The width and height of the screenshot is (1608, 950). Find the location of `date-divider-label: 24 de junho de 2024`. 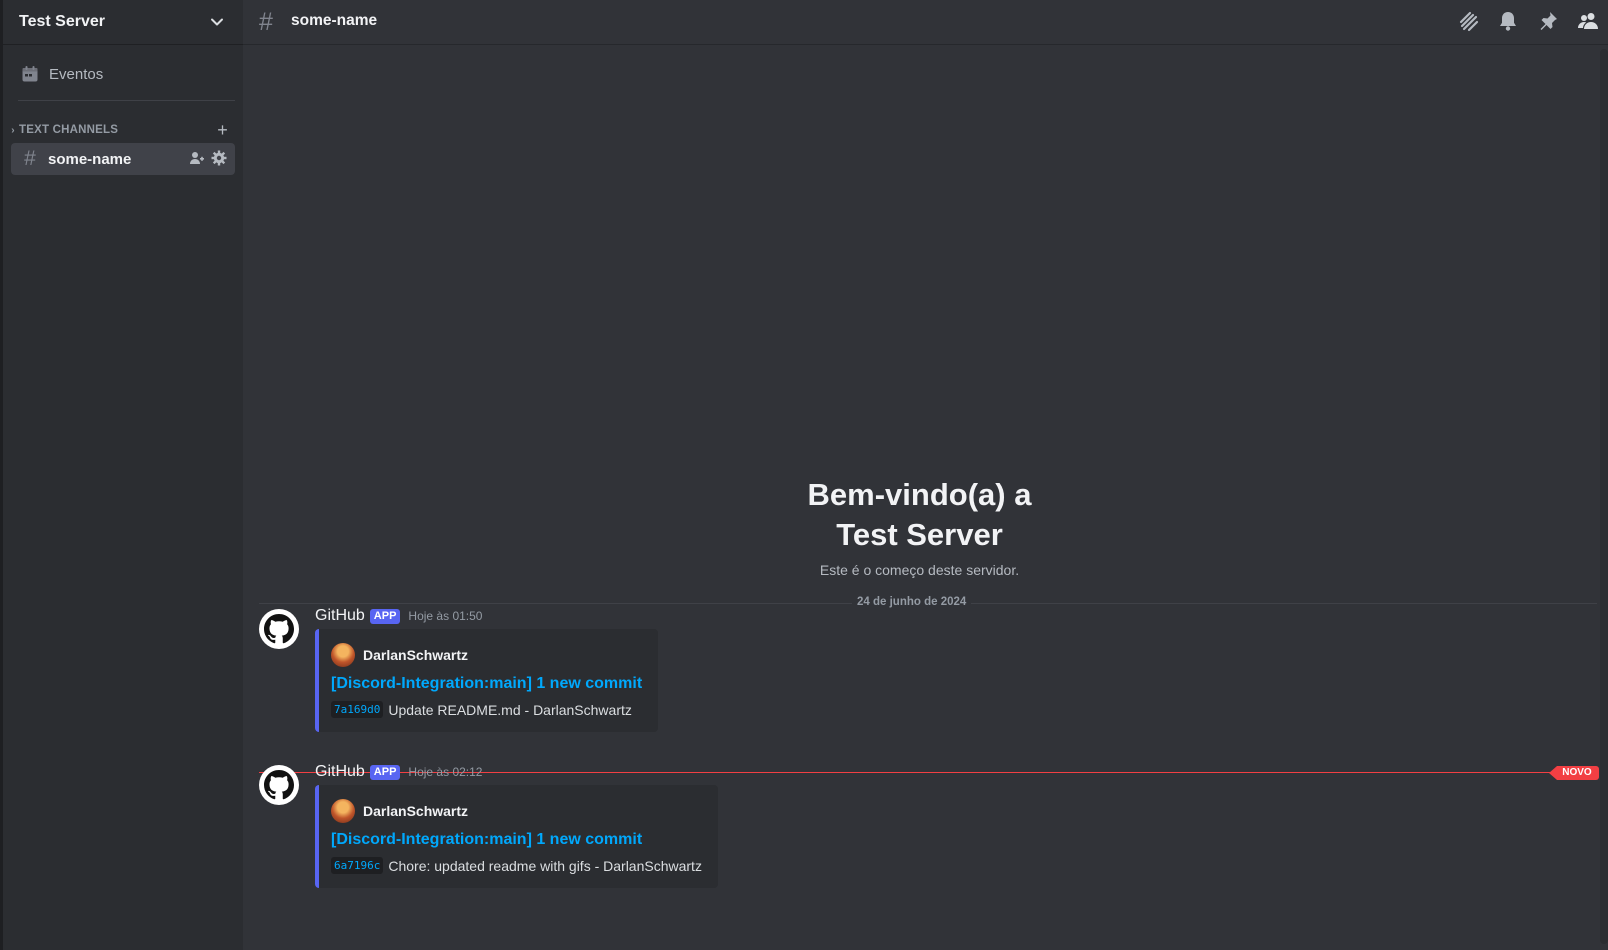

date-divider-label: 24 de junho de 2024 is located at coordinates (912, 602).